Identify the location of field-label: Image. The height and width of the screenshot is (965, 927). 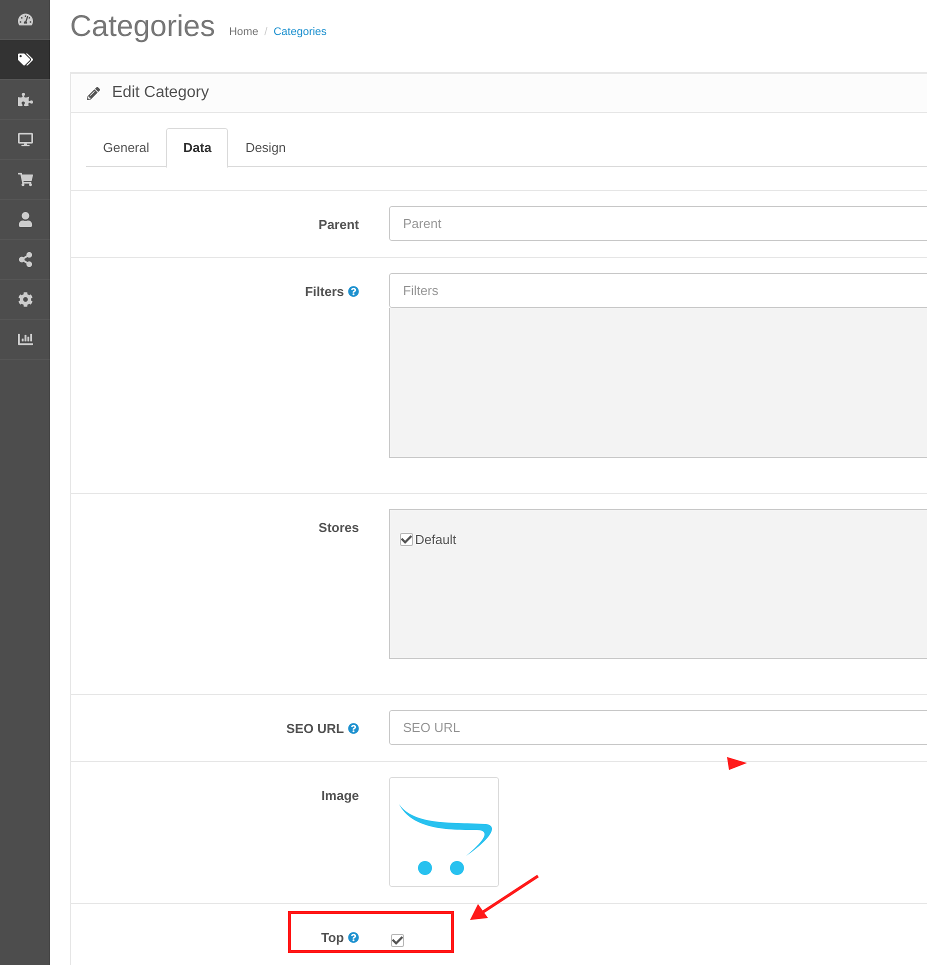
(340, 796).